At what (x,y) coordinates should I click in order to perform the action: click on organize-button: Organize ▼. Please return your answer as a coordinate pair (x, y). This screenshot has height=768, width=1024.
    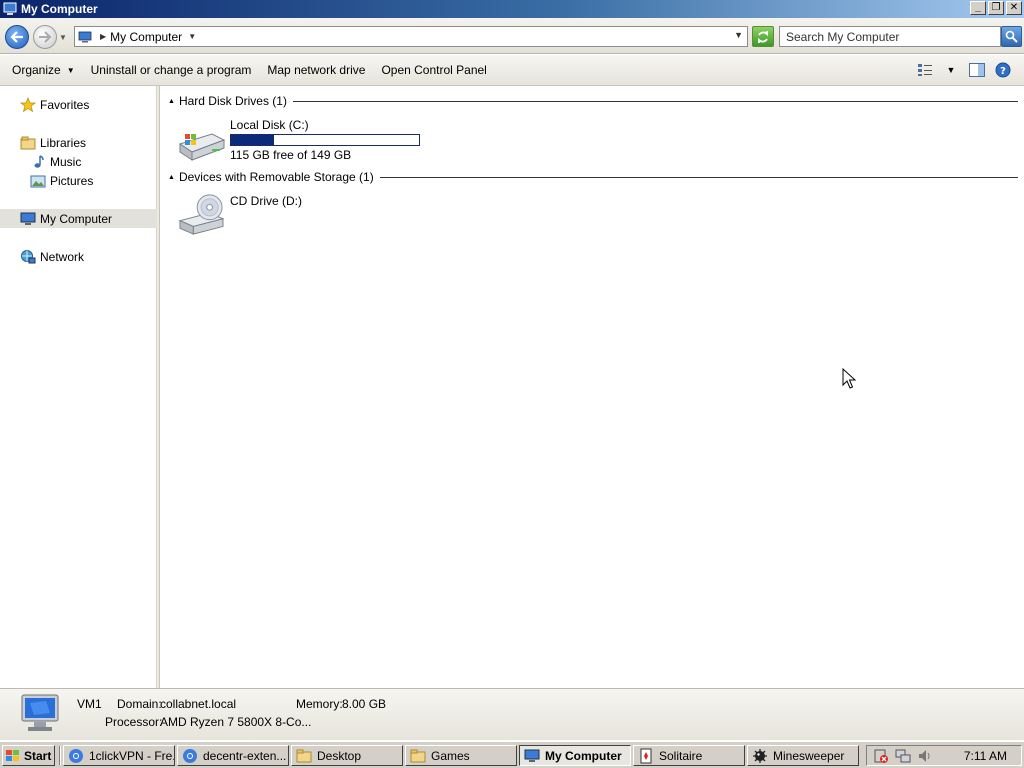
    Looking at the image, I should click on (41, 70).